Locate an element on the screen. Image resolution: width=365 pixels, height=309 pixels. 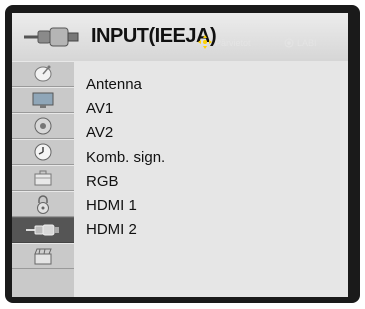
sidebar-item-input is located at coordinates (43, 230).